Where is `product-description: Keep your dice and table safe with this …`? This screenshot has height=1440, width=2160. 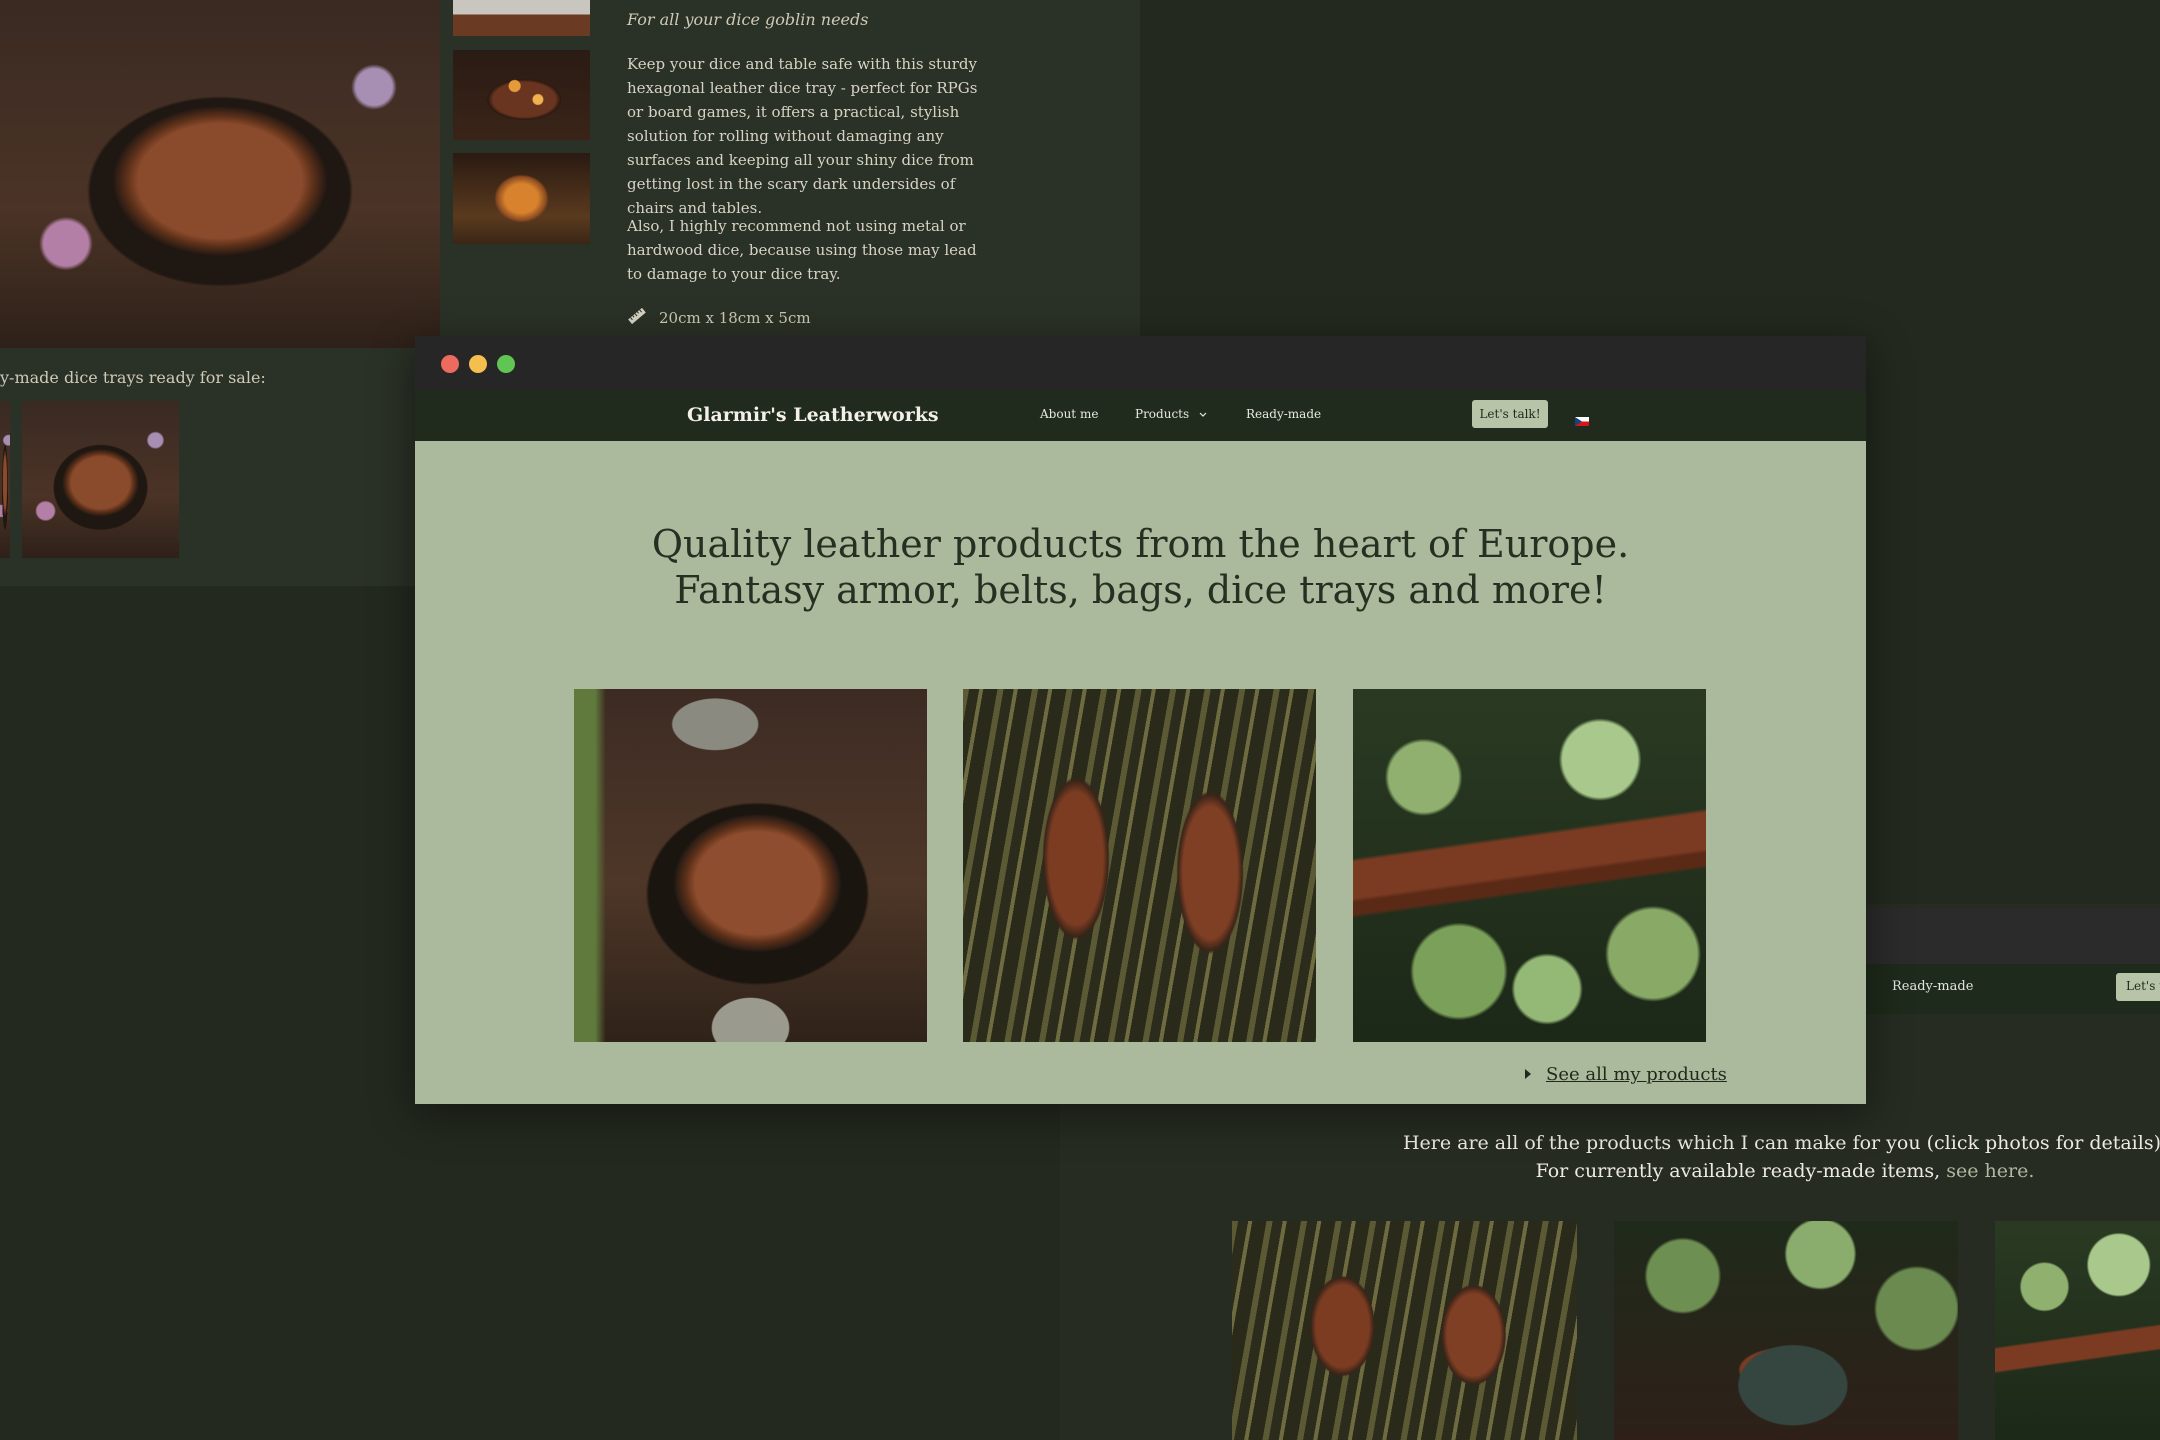 product-description: Keep your dice and table safe with this … is located at coordinates (802, 136).